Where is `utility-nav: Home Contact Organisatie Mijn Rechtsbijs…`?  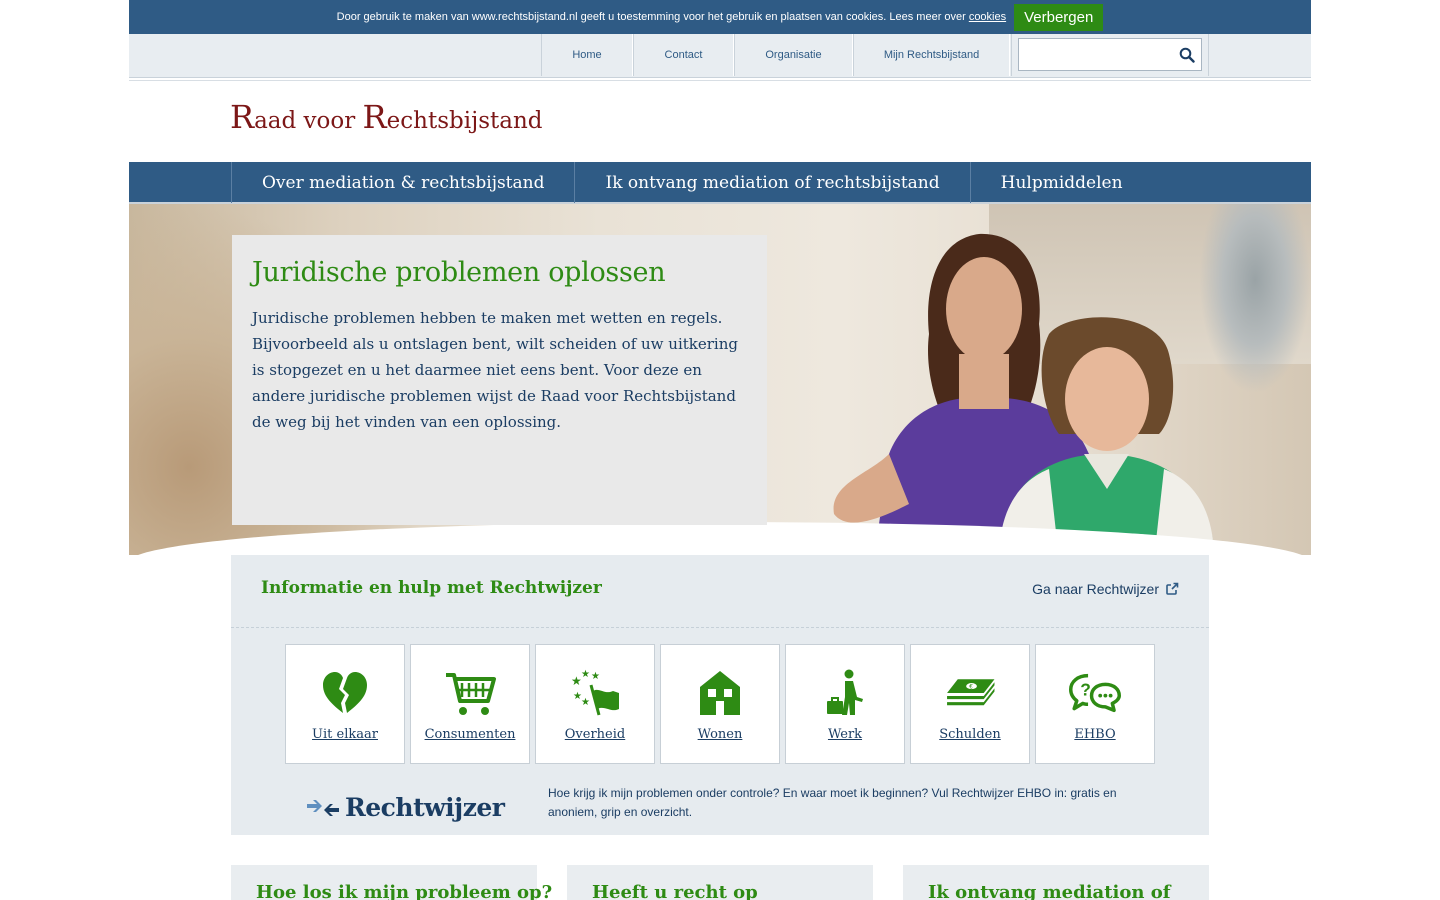 utility-nav: Home Contact Organisatie Mijn Rechtsbijs… is located at coordinates (775, 55).